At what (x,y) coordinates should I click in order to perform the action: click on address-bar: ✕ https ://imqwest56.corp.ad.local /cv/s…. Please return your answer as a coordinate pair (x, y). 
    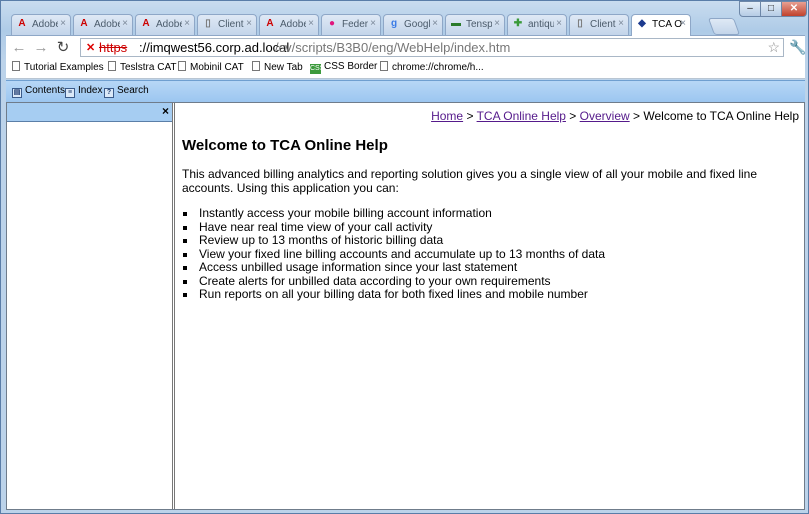
    Looking at the image, I should click on (432, 47).